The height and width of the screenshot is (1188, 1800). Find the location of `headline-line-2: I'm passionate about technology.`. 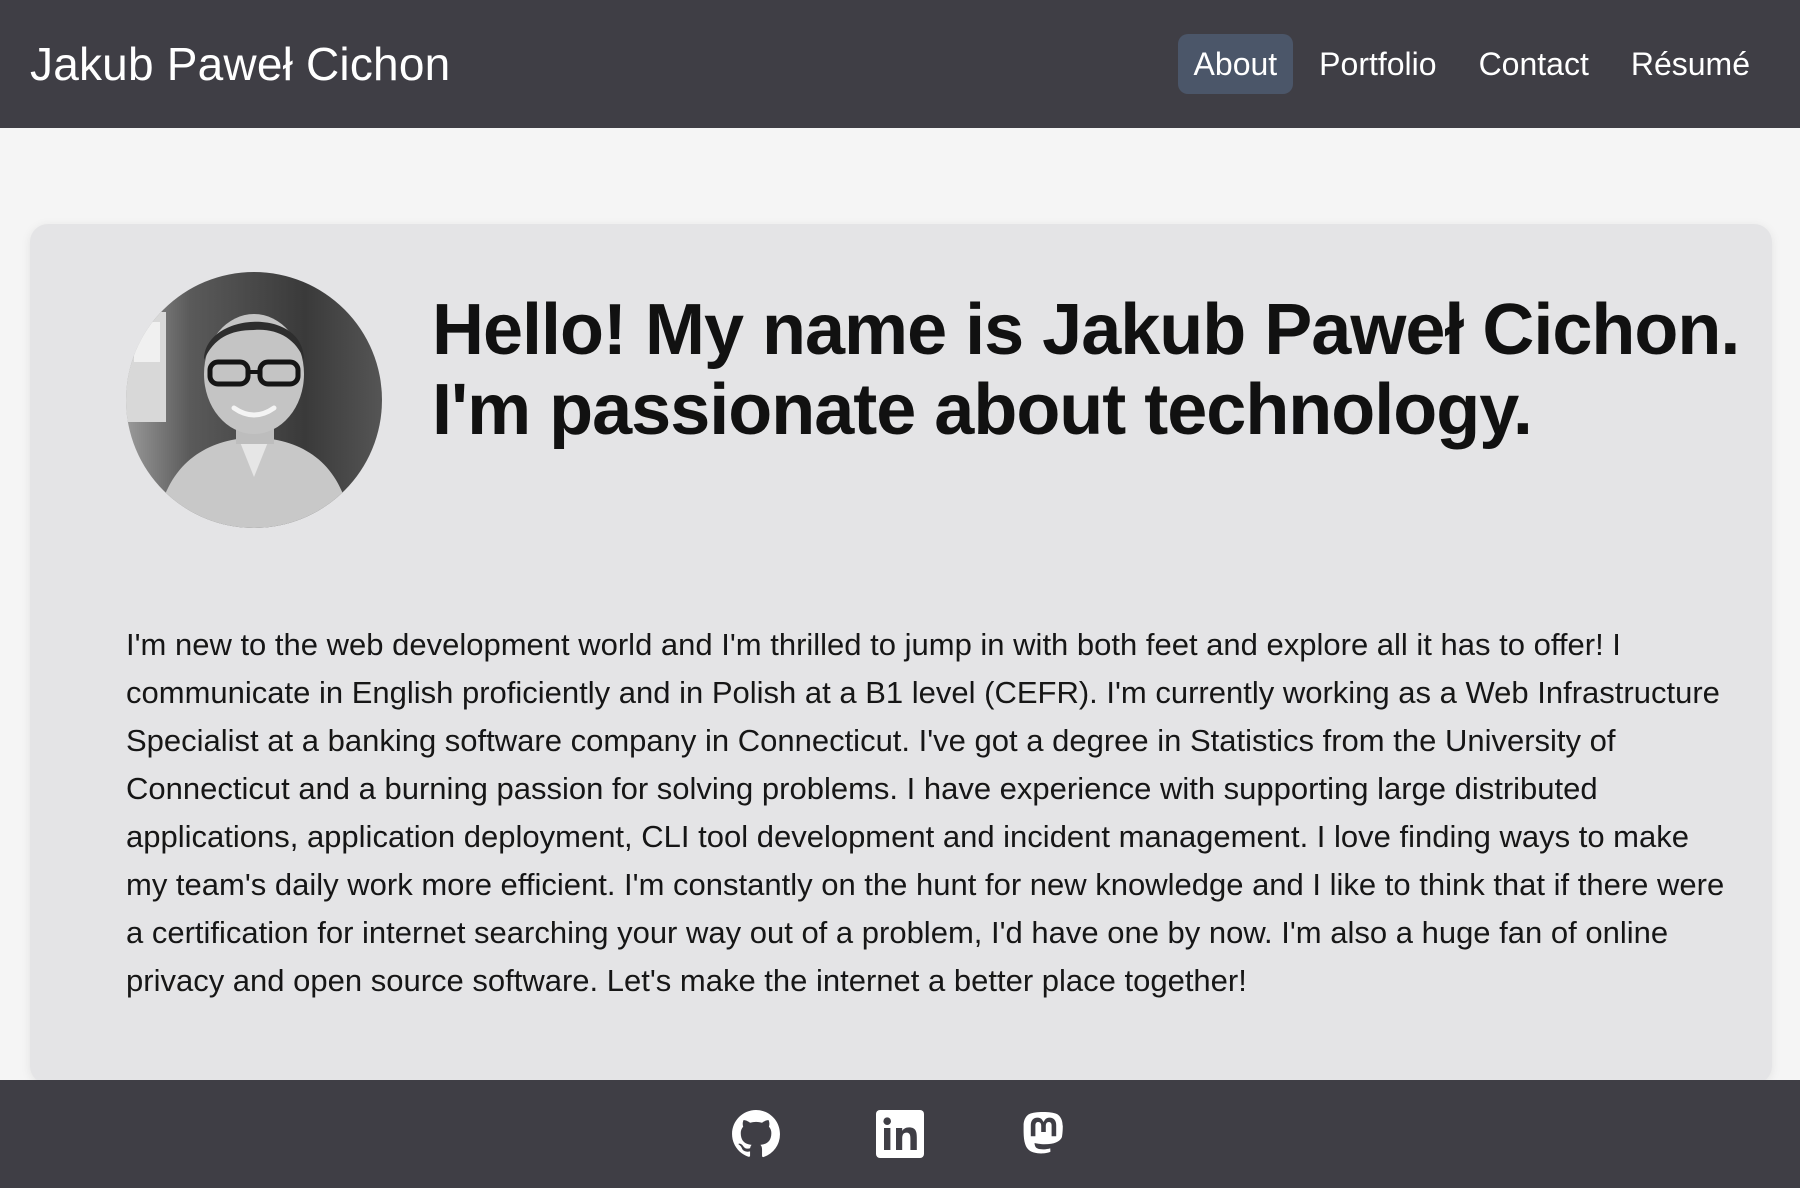

headline-line-2: I'm passionate about technology. is located at coordinates (982, 409).